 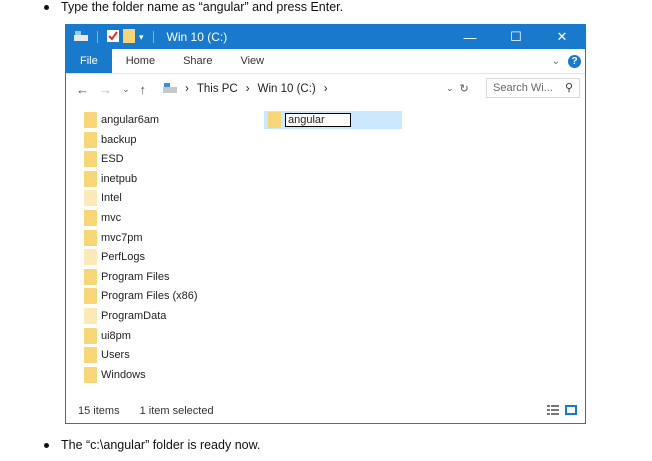 I want to click on folder-item: Intel, so click(x=103, y=198).